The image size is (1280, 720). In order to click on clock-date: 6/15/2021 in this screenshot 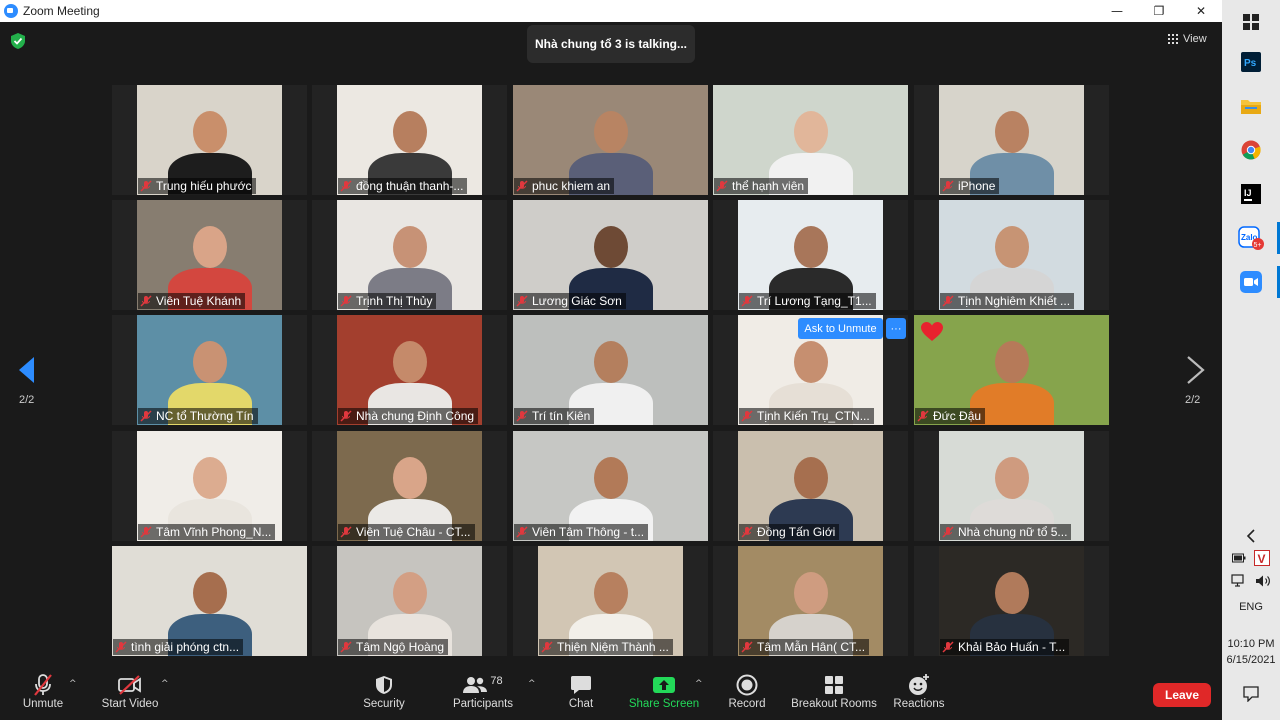, I will do `click(1251, 660)`.